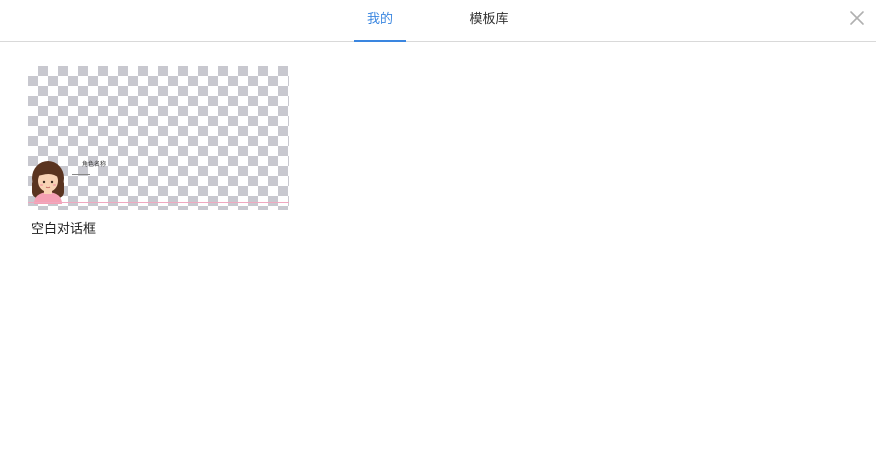 The width and height of the screenshot is (876, 456). What do you see at coordinates (64, 229) in the screenshot?
I see `template-title: 空白对话框` at bounding box center [64, 229].